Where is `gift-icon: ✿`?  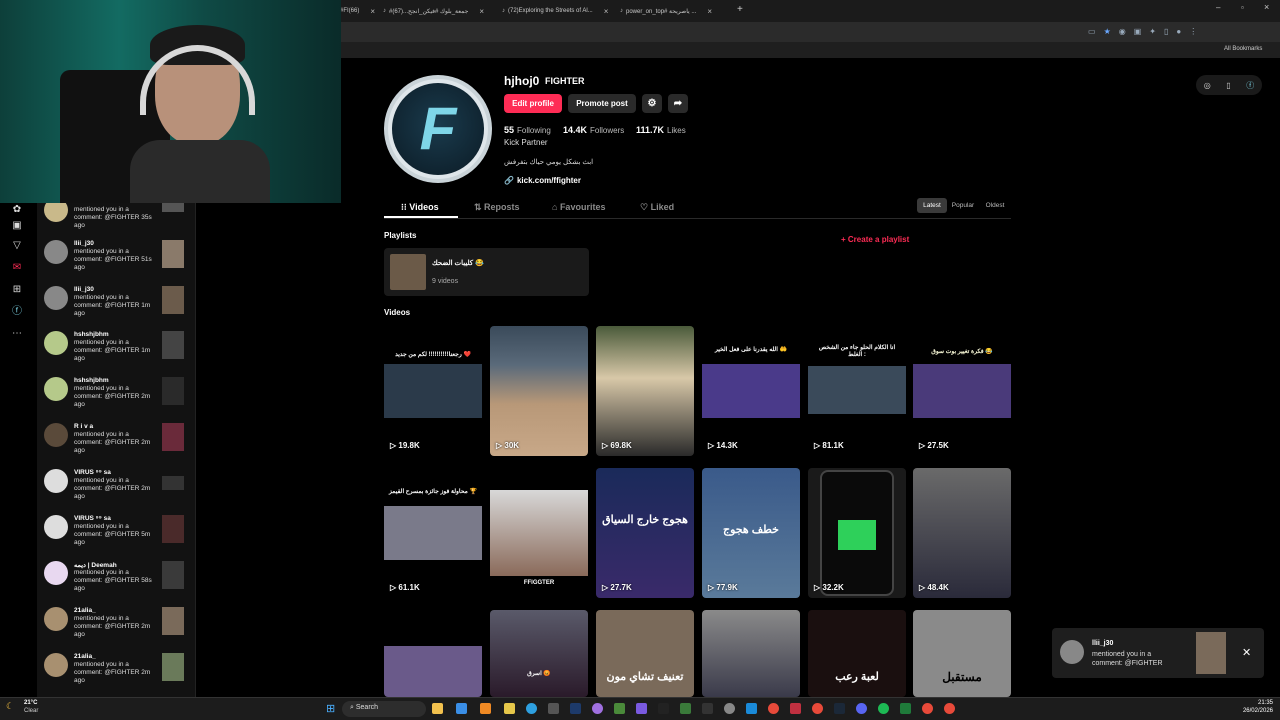
gift-icon: ✿ is located at coordinates (17, 210).